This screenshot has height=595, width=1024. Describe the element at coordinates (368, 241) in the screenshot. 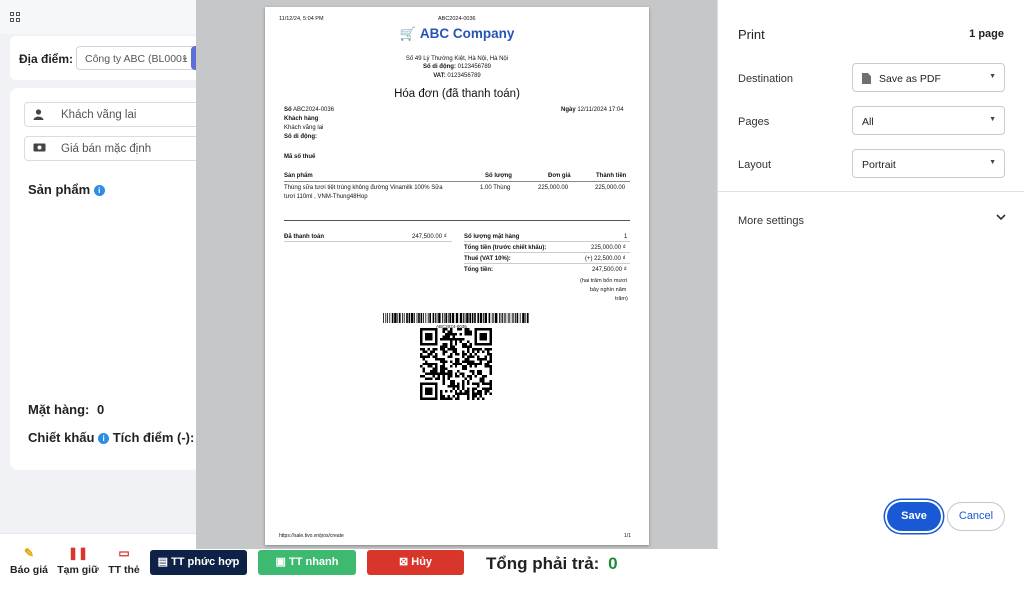

I see `paid-rule` at that location.